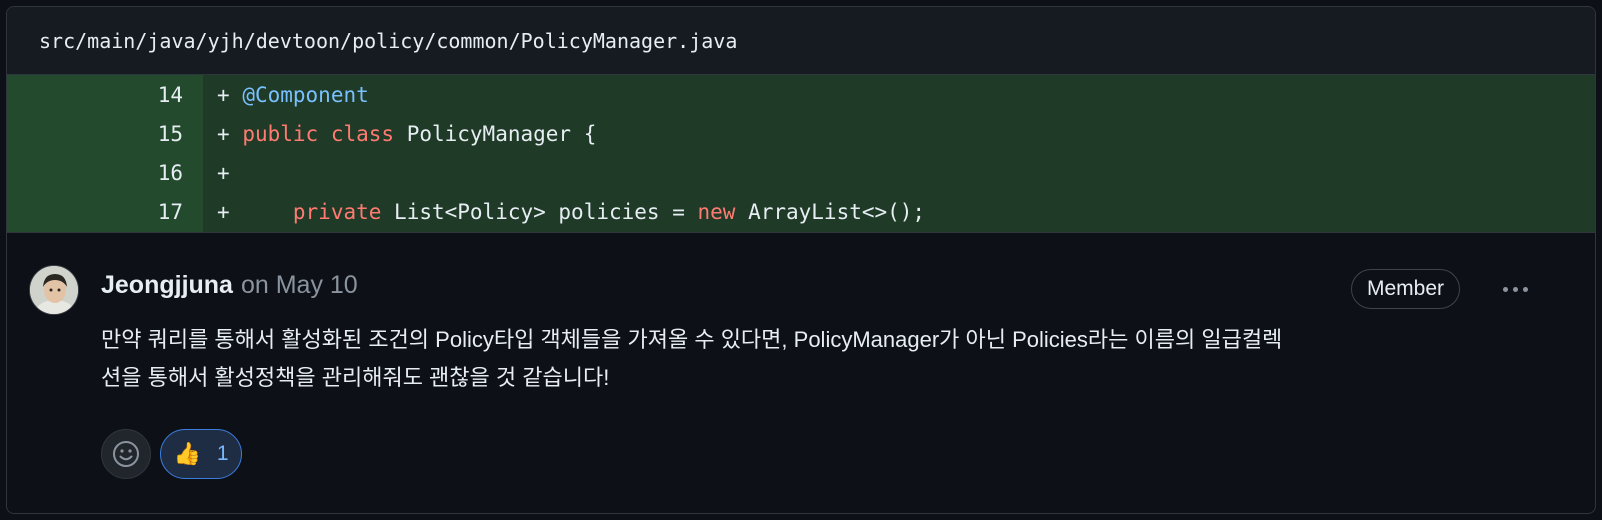 The height and width of the screenshot is (520, 1602). What do you see at coordinates (337, 212) in the screenshot?
I see `code-token: private` at bounding box center [337, 212].